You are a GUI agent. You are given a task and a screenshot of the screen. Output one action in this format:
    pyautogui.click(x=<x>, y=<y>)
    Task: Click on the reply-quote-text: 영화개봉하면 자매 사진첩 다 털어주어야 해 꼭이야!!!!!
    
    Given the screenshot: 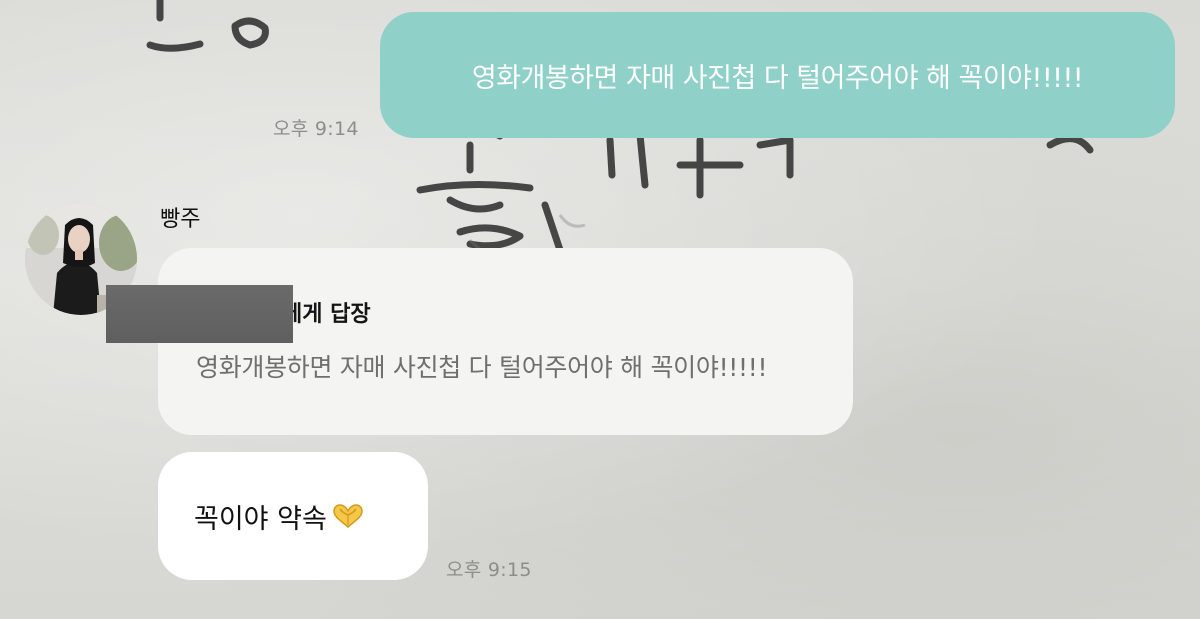 What is the action you would take?
    pyautogui.click(x=482, y=367)
    